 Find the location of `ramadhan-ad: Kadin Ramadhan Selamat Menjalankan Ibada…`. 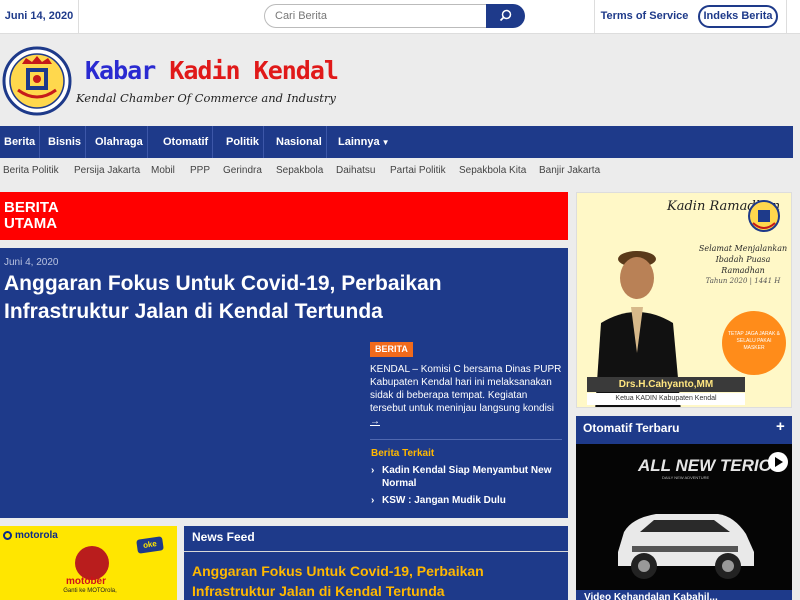

ramadhan-ad: Kadin Ramadhan Selamat Menjalankan Ibada… is located at coordinates (684, 300).